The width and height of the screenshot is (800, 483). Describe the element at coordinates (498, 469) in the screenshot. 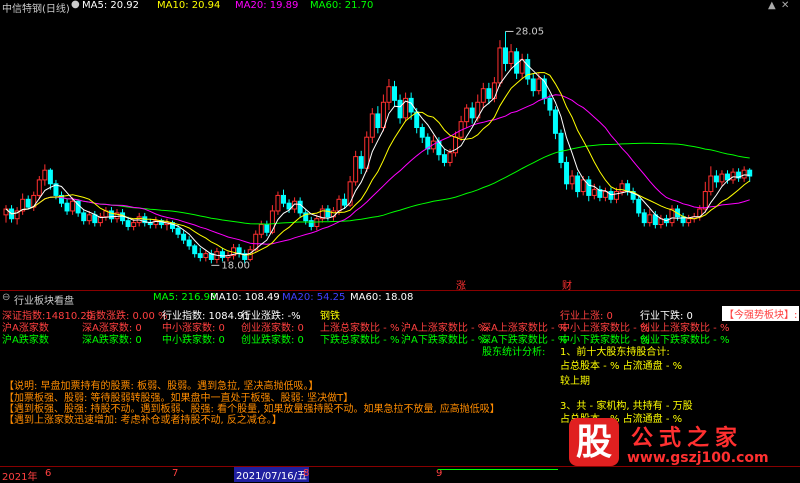

I see `scroll-track` at that location.